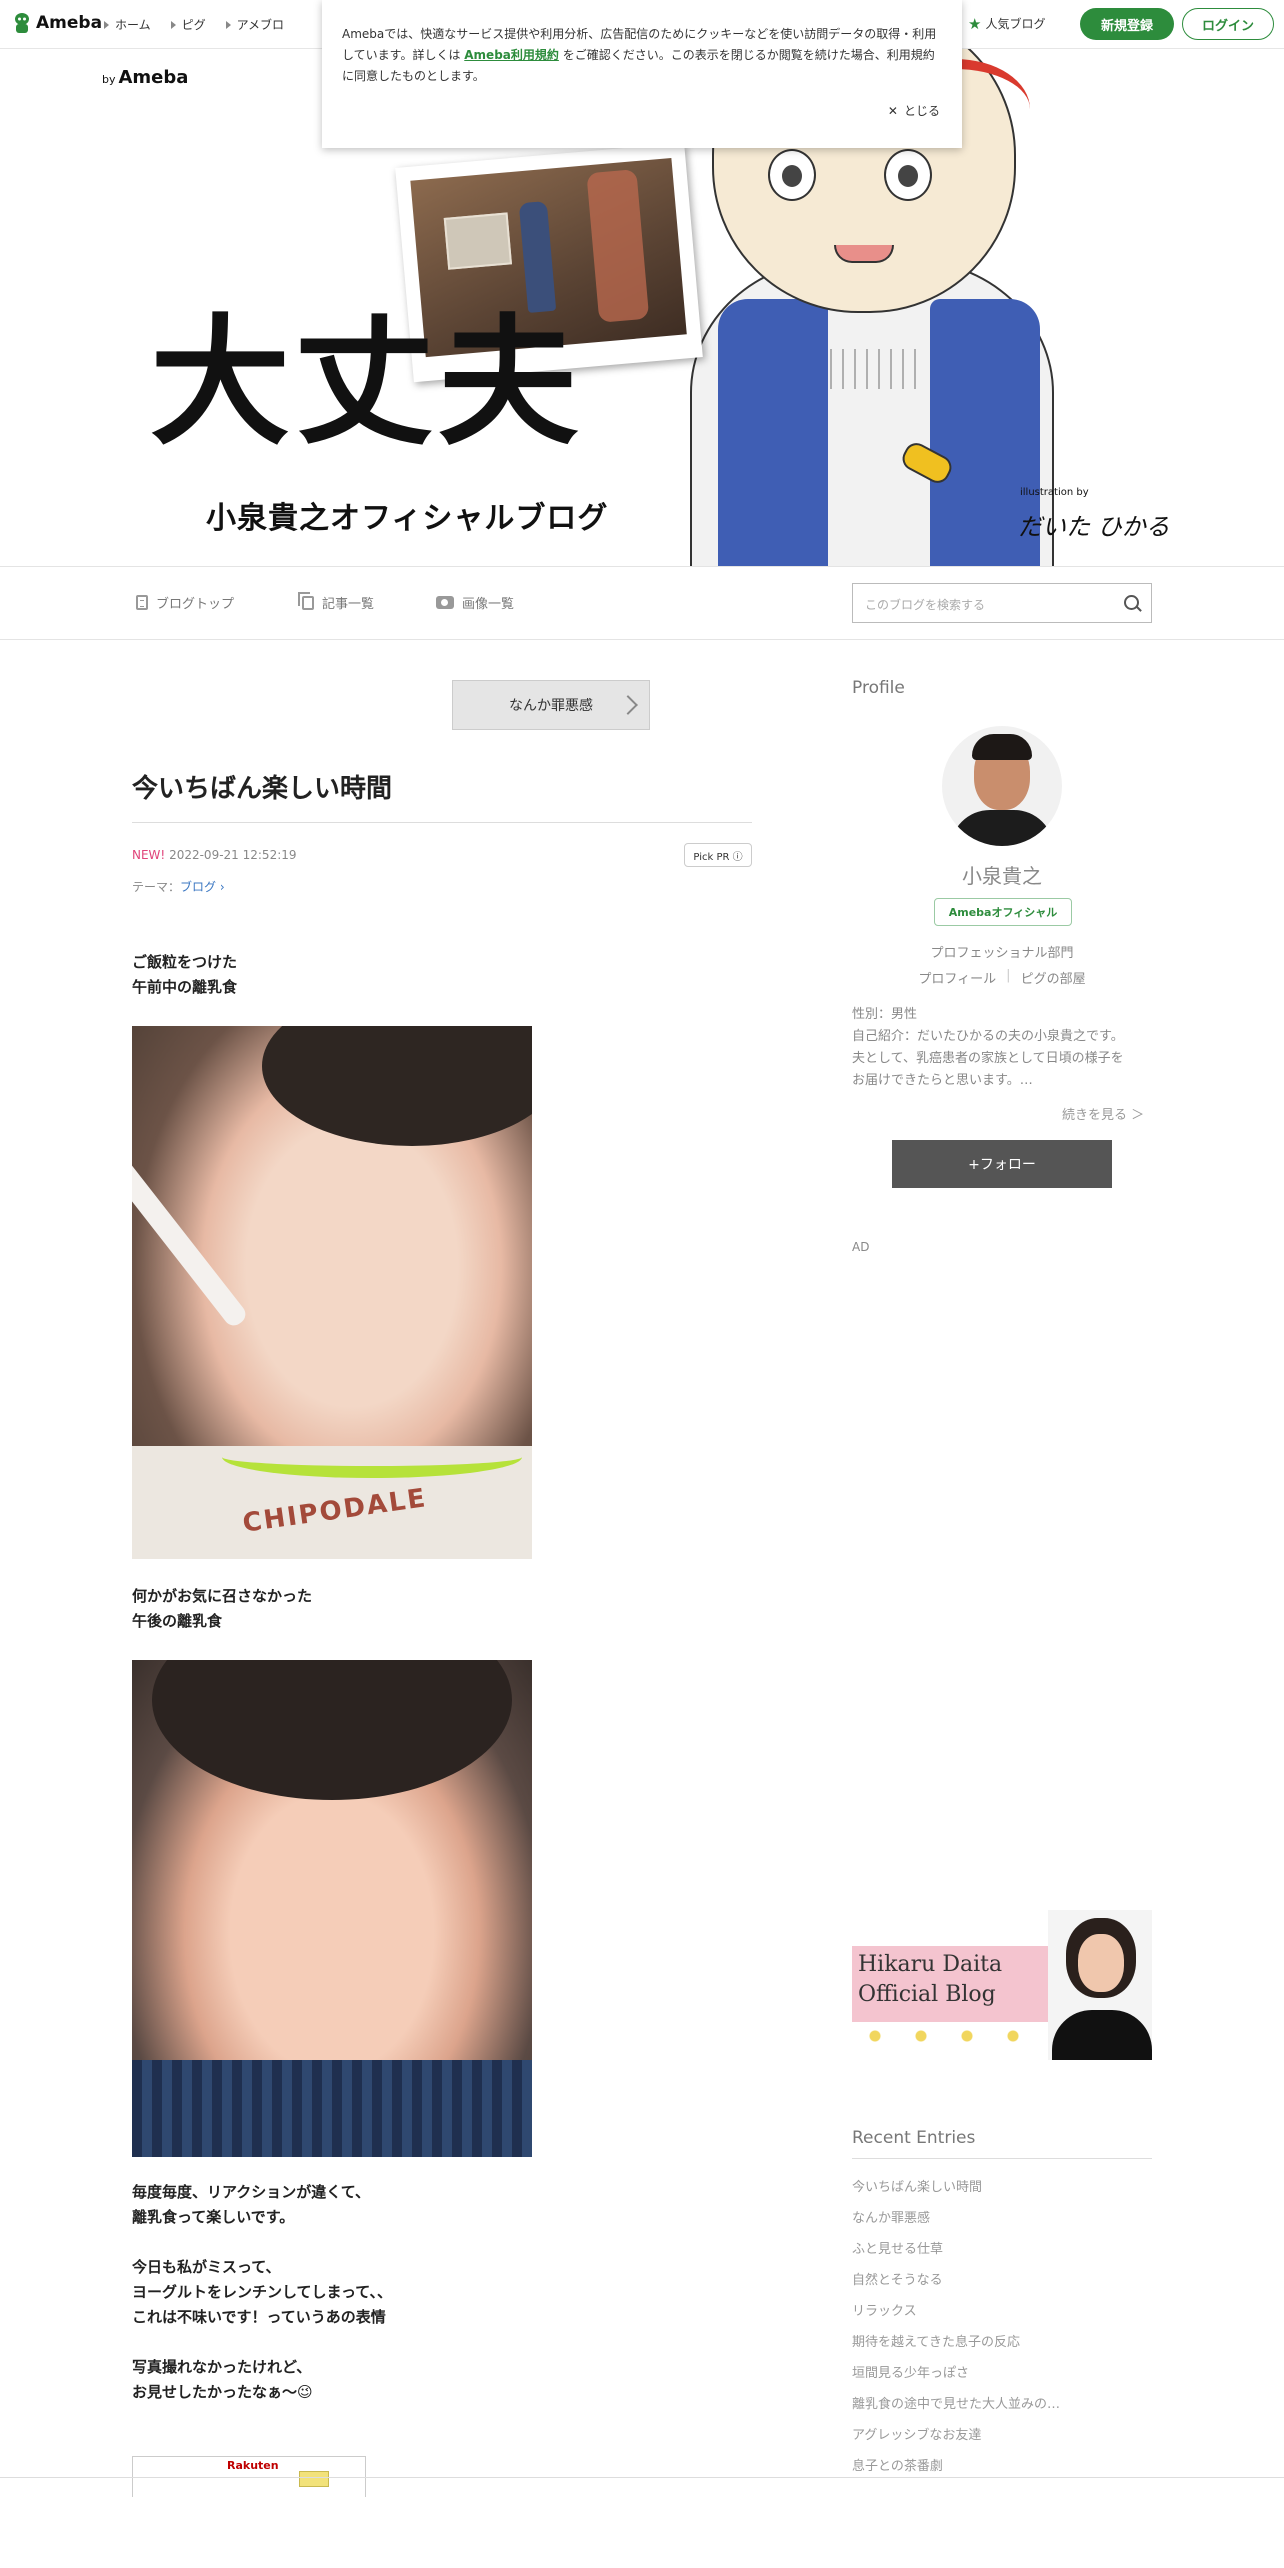 The height and width of the screenshot is (2568, 1284). Describe the element at coordinates (1002, 2158) in the screenshot. I see `recent-divider` at that location.